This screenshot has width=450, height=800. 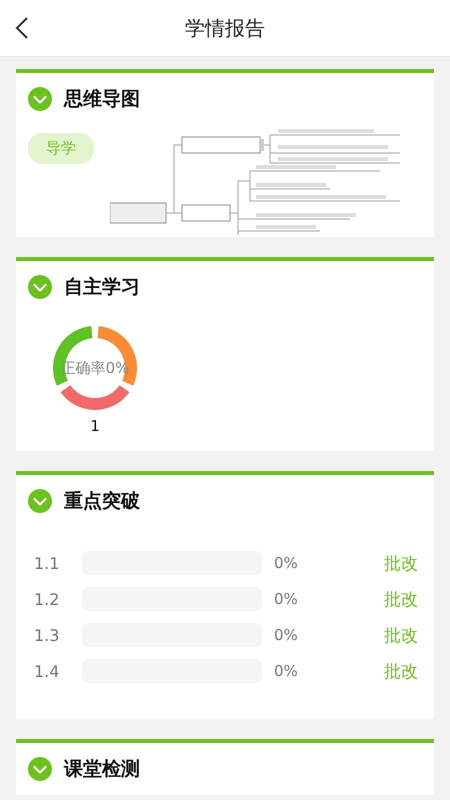 What do you see at coordinates (95, 426) in the screenshot?
I see `chart-caption: 1` at bounding box center [95, 426].